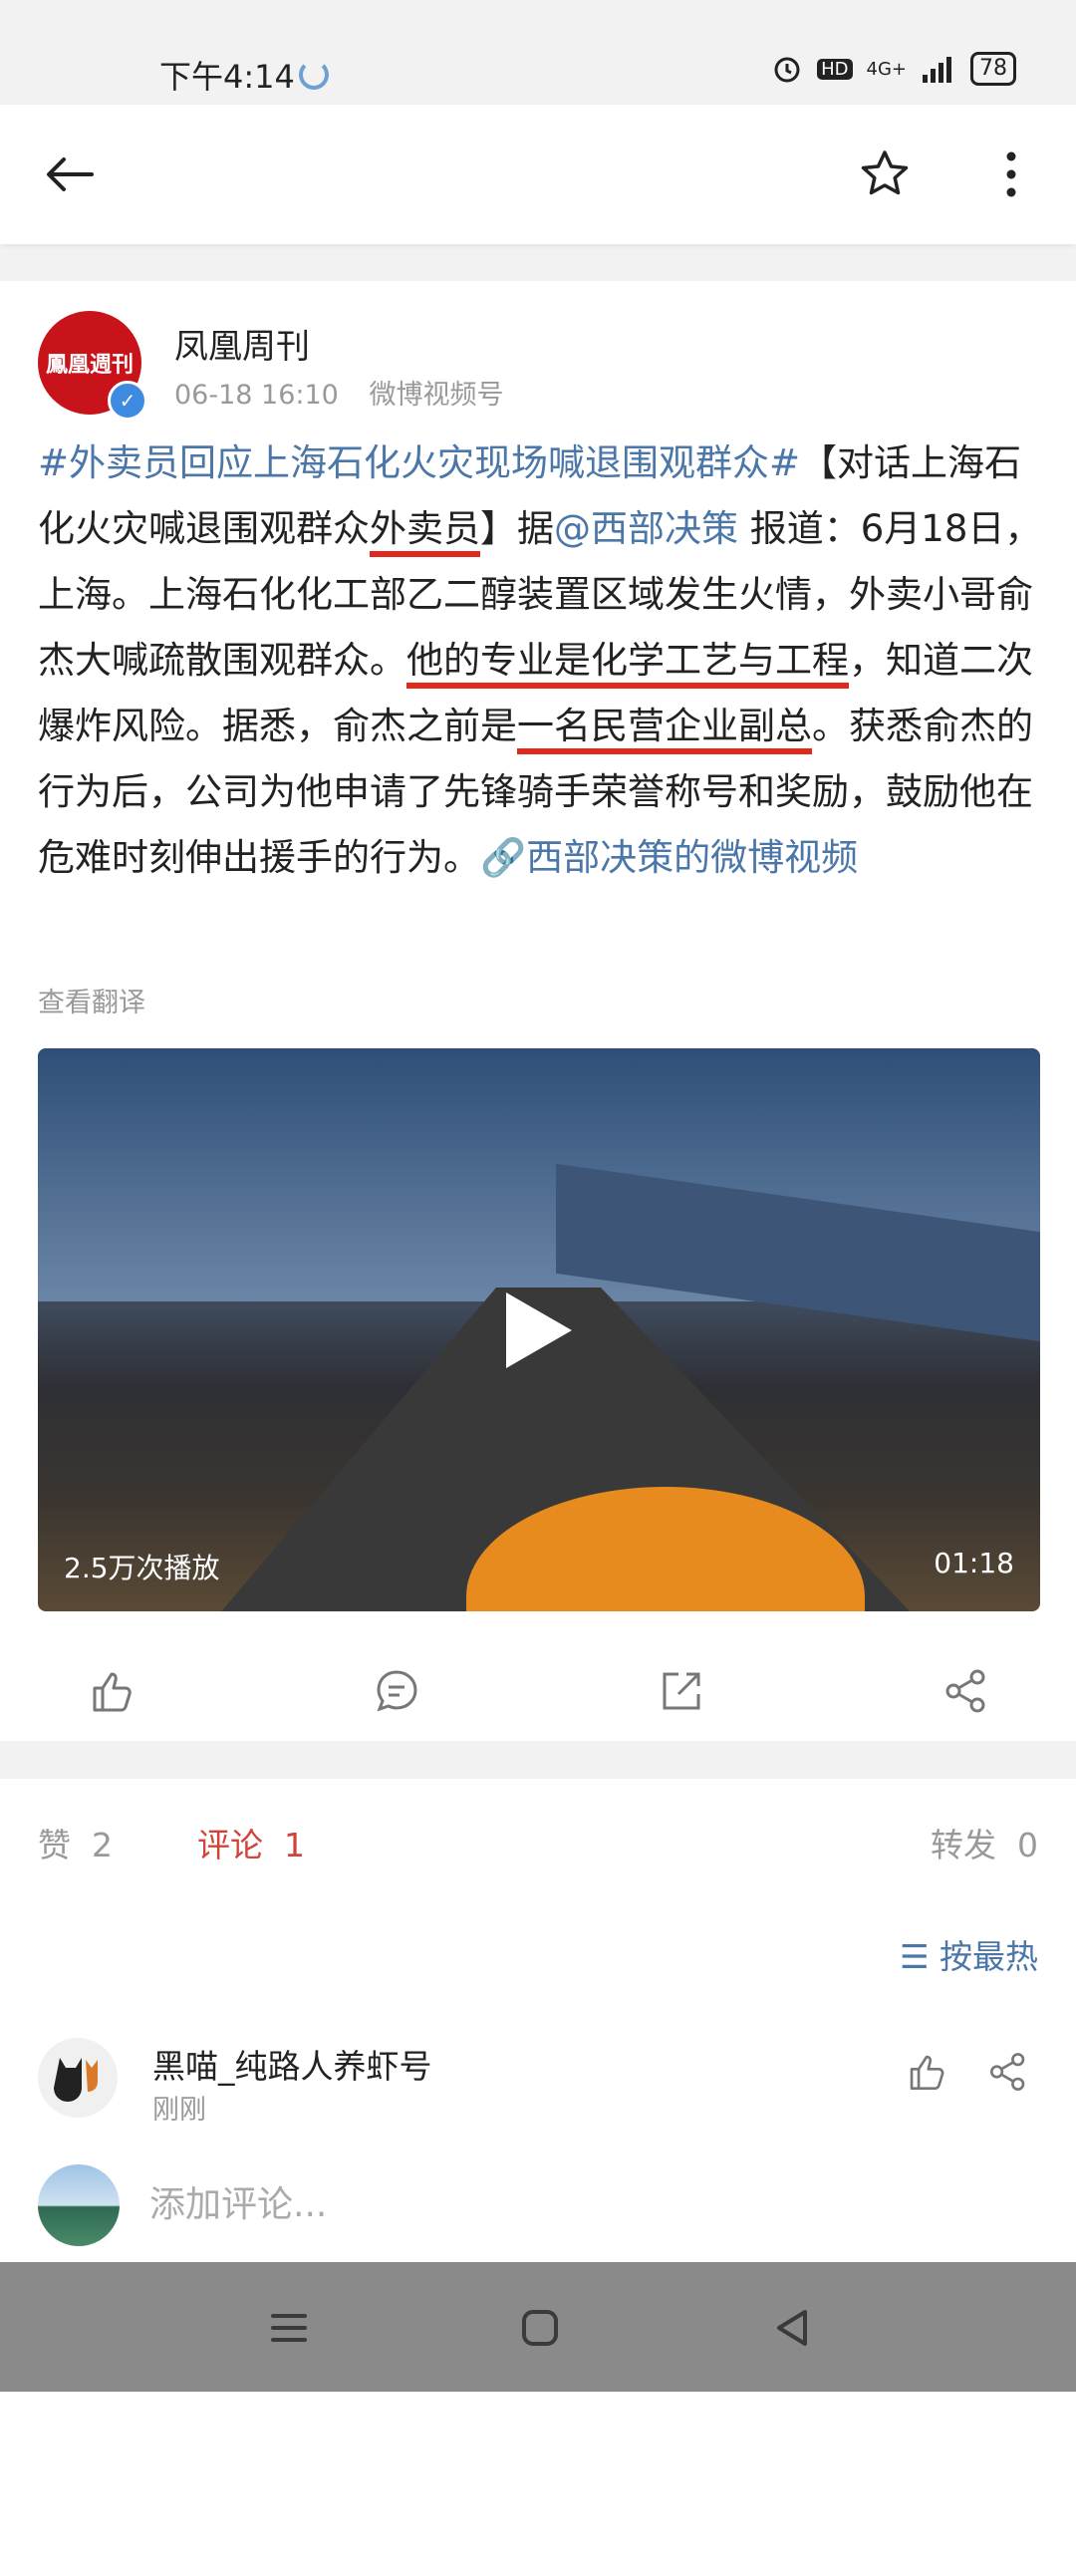 This screenshot has width=1076, height=2576. What do you see at coordinates (419, 462) in the screenshot?
I see `topic-link: #外卖员回应上海石化火灾现场喊退围观群众#` at bounding box center [419, 462].